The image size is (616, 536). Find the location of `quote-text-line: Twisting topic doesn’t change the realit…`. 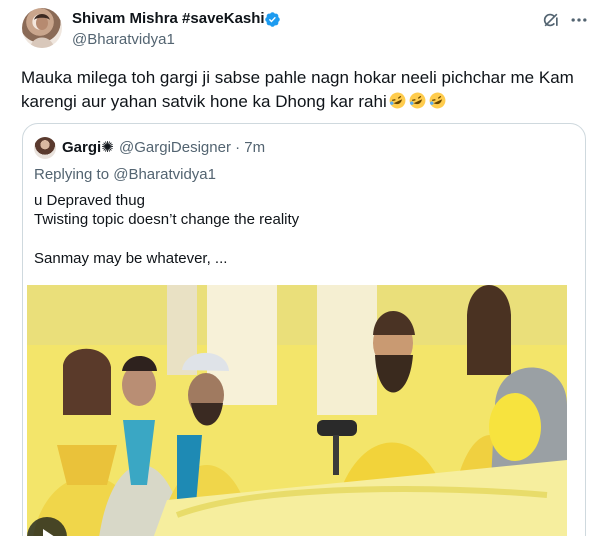

quote-text-line: Twisting topic doesn’t change the realit… is located at coordinates (167, 219).